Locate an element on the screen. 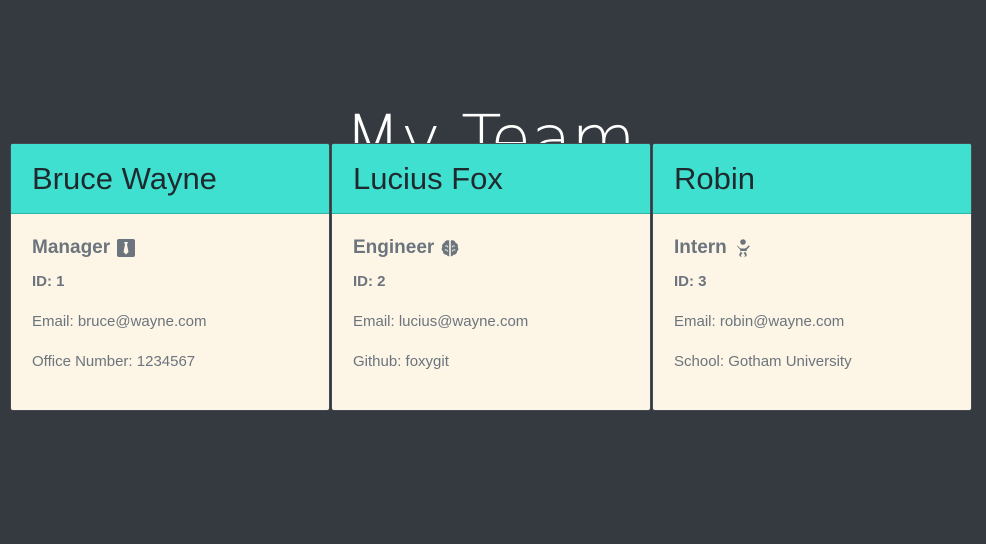 Image resolution: width=986 pixels, height=544 pixels. employee-github: Github: foxygit is located at coordinates (401, 361).